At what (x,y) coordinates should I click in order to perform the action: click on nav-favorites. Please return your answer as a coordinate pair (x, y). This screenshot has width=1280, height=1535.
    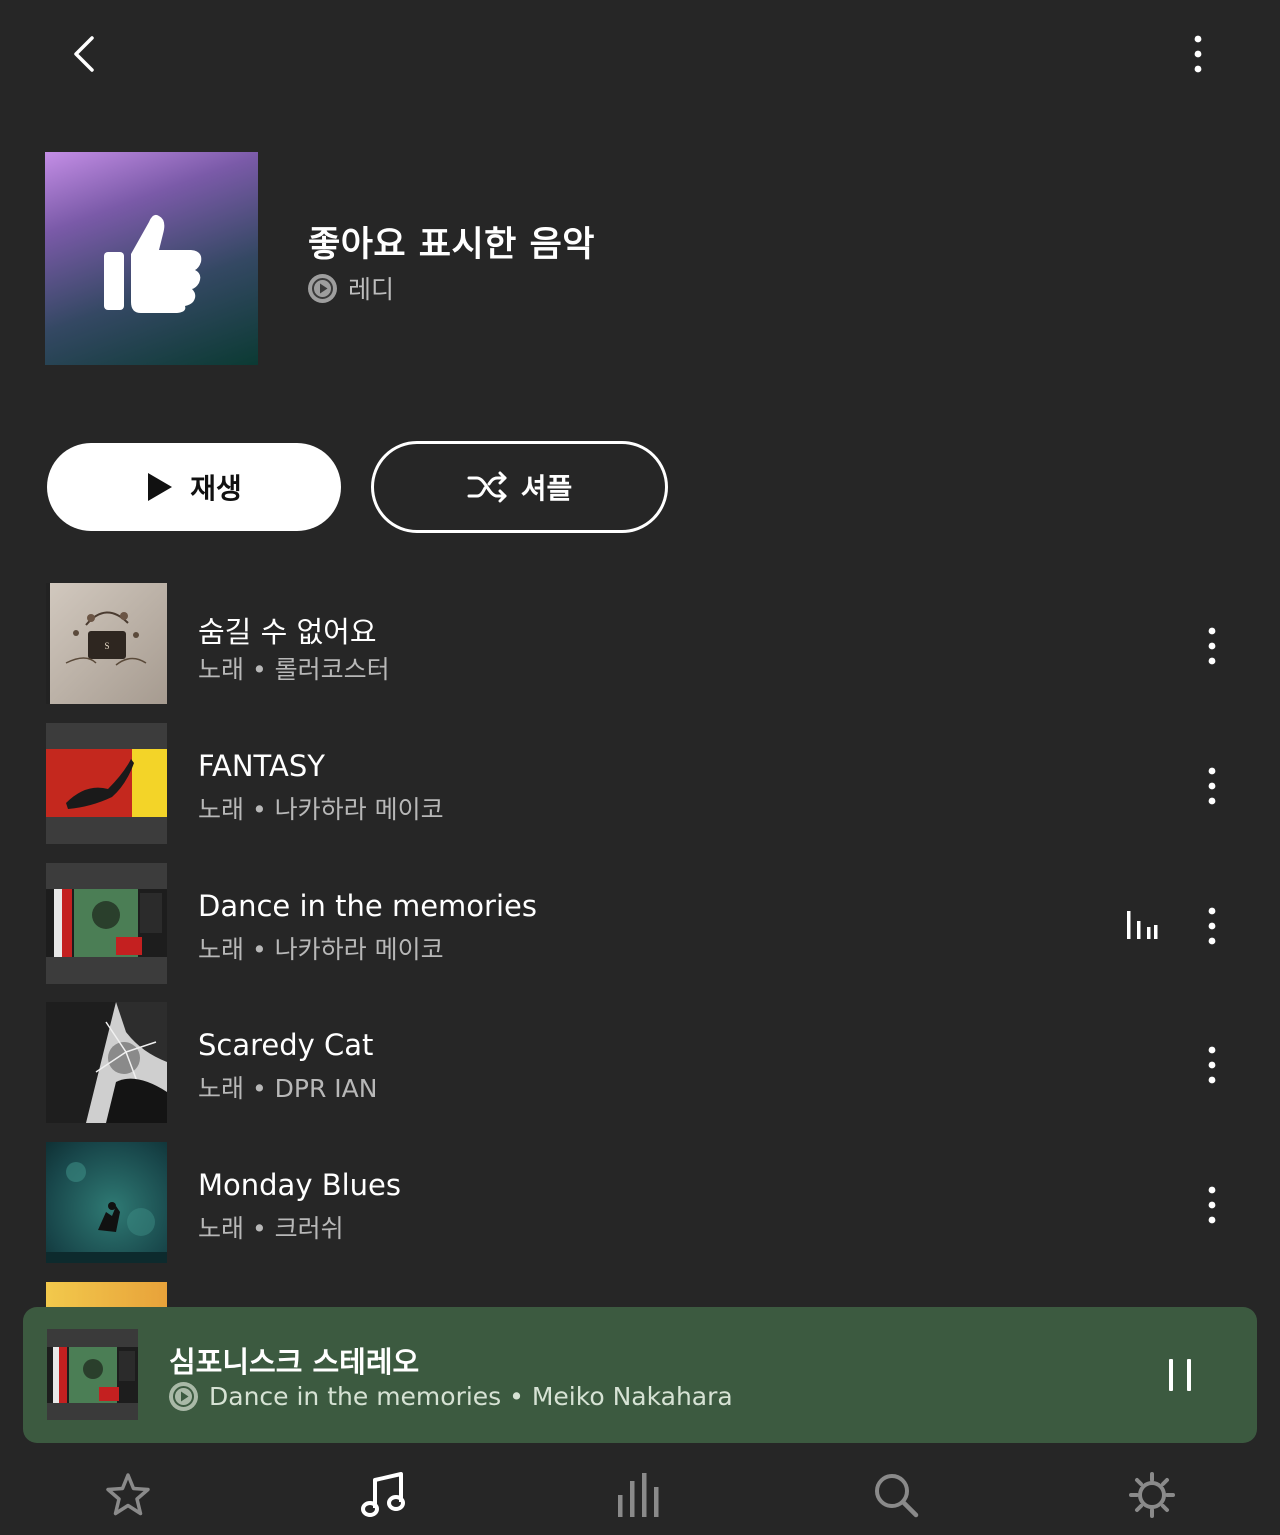
    Looking at the image, I should click on (128, 1495).